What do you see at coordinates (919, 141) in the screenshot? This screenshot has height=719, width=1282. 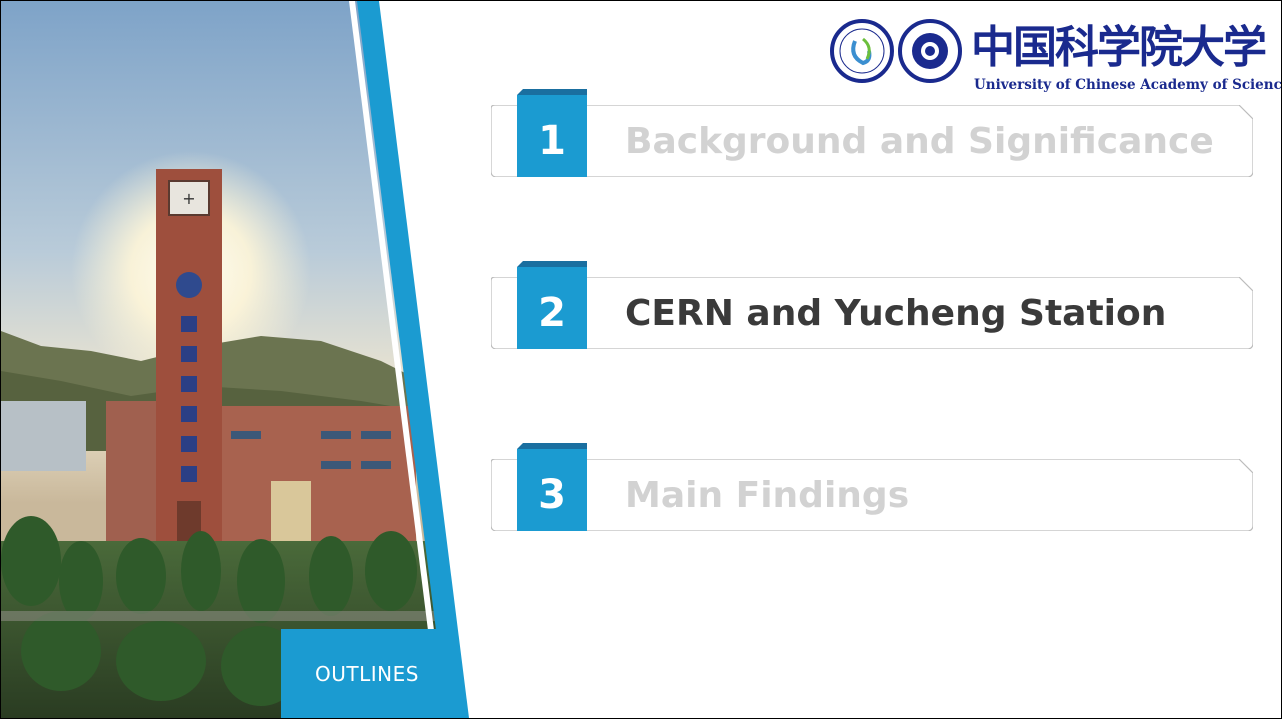 I see `item-title: Background and Significance` at bounding box center [919, 141].